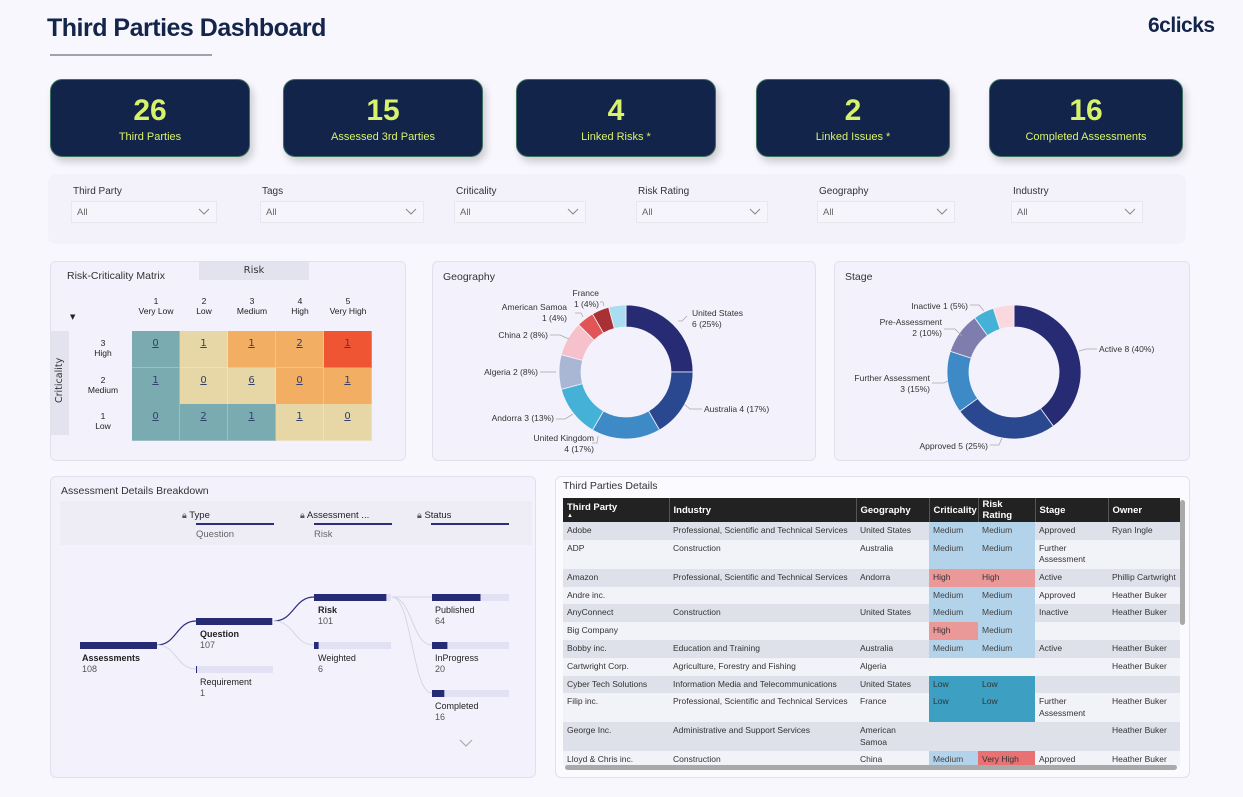  Describe the element at coordinates (131, 55) in the screenshot. I see `title-underline` at that location.